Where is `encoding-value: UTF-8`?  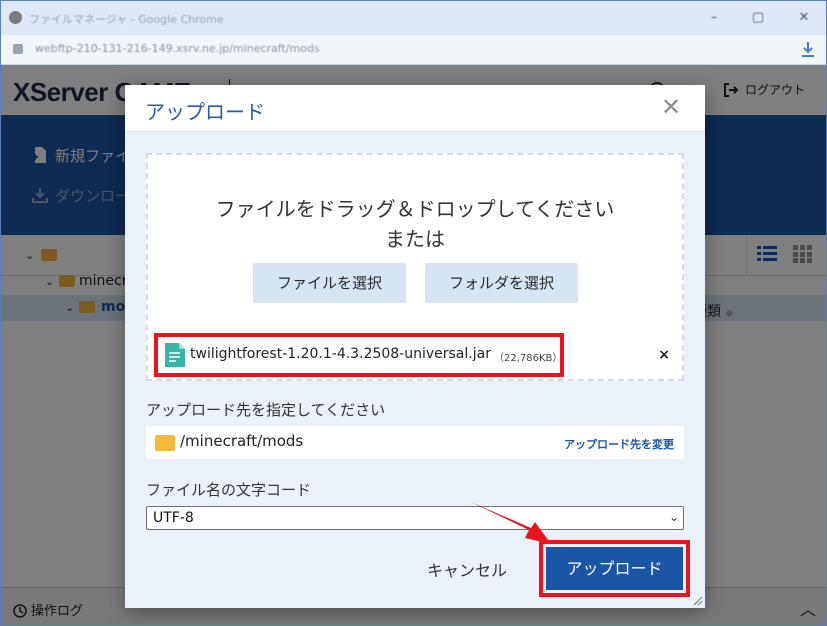
encoding-value: UTF-8 is located at coordinates (173, 518).